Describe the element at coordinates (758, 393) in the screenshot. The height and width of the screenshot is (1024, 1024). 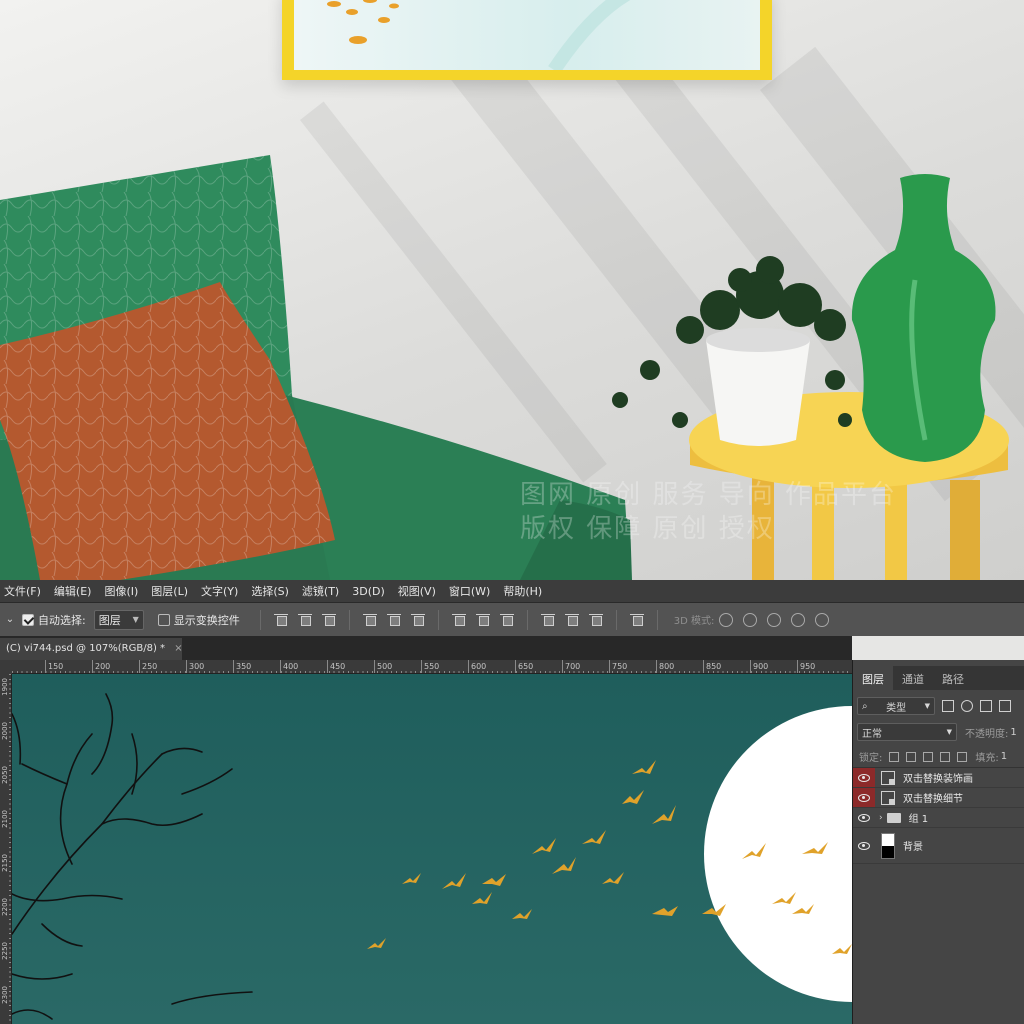
I see `plant-pot` at that location.